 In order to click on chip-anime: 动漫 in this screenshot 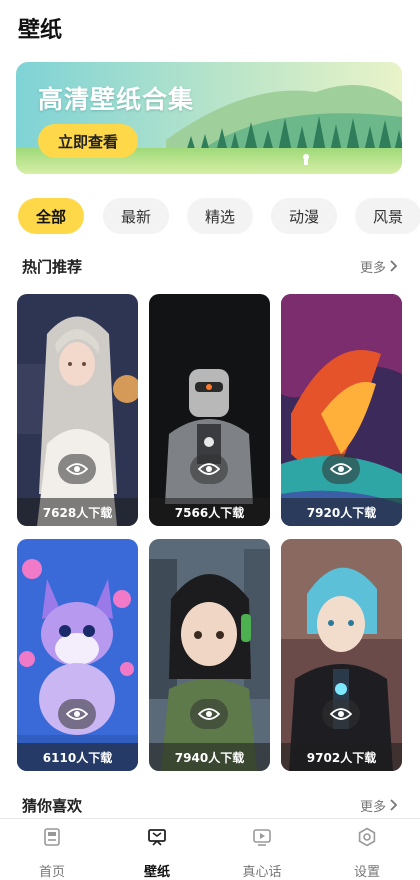, I will do `click(304, 216)`.